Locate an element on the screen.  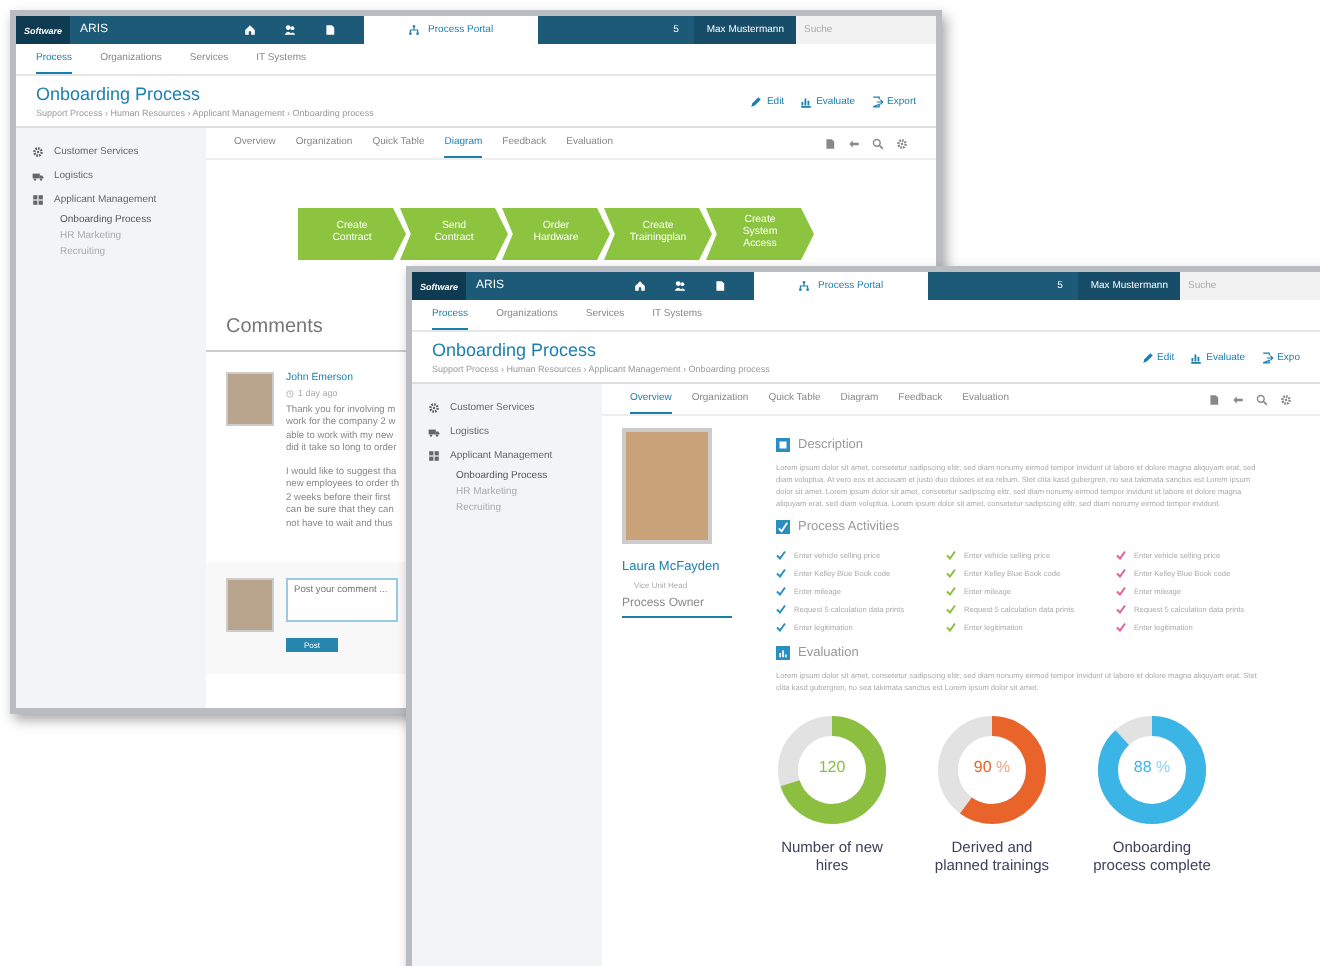
photo-placeholder is located at coordinates (667, 486).